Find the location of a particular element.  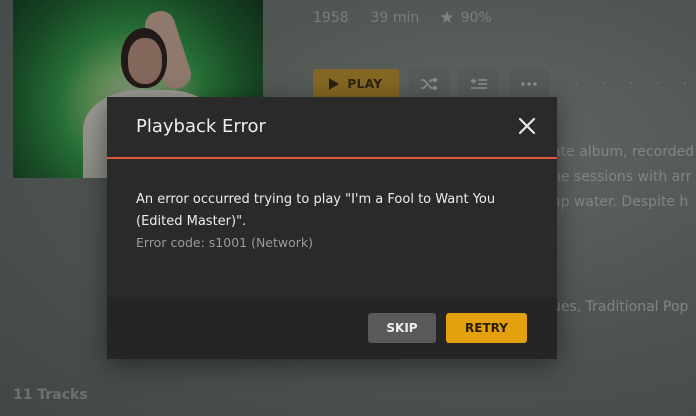

dialog-header: Playback Error is located at coordinates (332, 128).